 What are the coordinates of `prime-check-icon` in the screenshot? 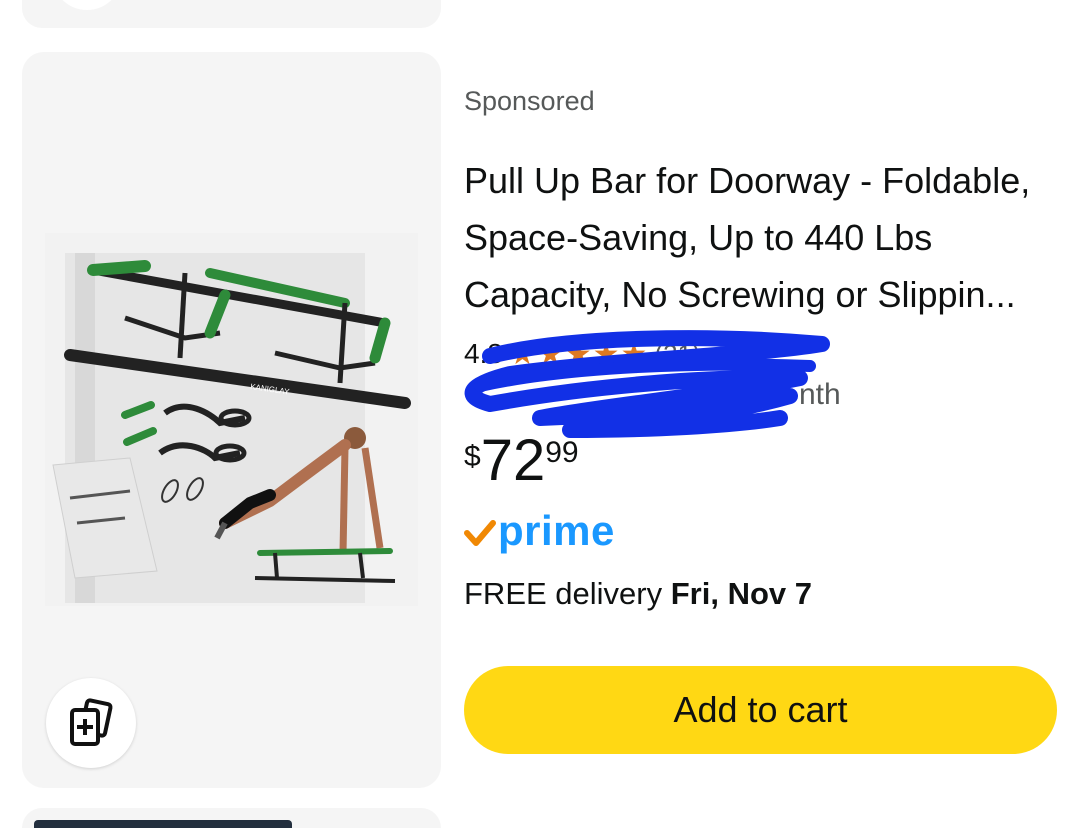 It's located at (480, 533).